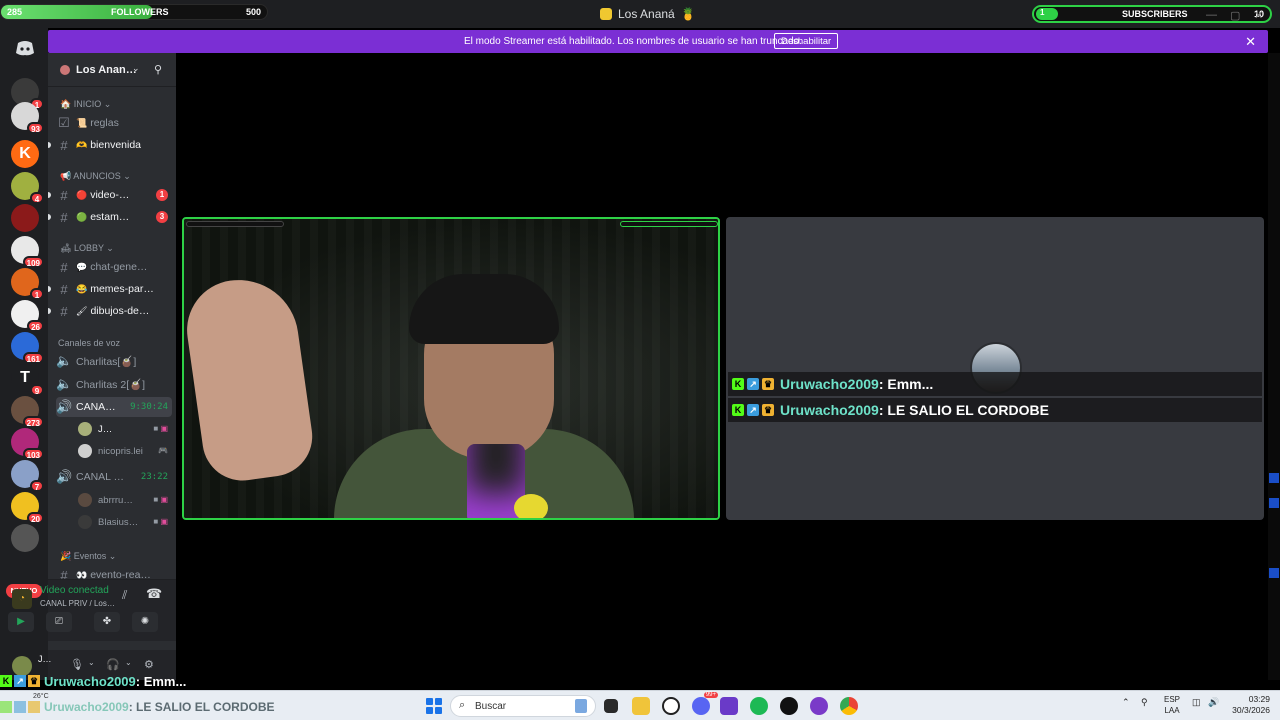 This screenshot has height=720, width=1280. What do you see at coordinates (77, 664) in the screenshot?
I see `microphone-icon: 🎙` at bounding box center [77, 664].